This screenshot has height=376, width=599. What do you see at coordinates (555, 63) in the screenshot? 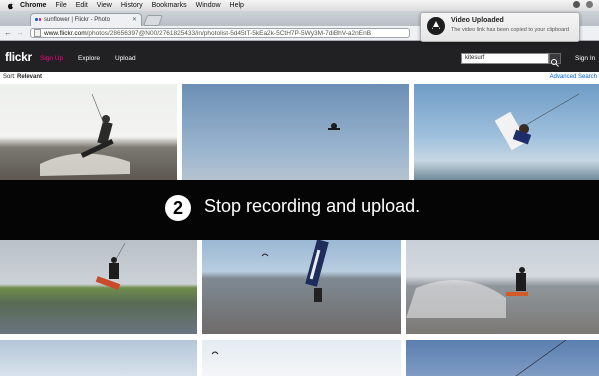
I see `search-icon` at bounding box center [555, 63].